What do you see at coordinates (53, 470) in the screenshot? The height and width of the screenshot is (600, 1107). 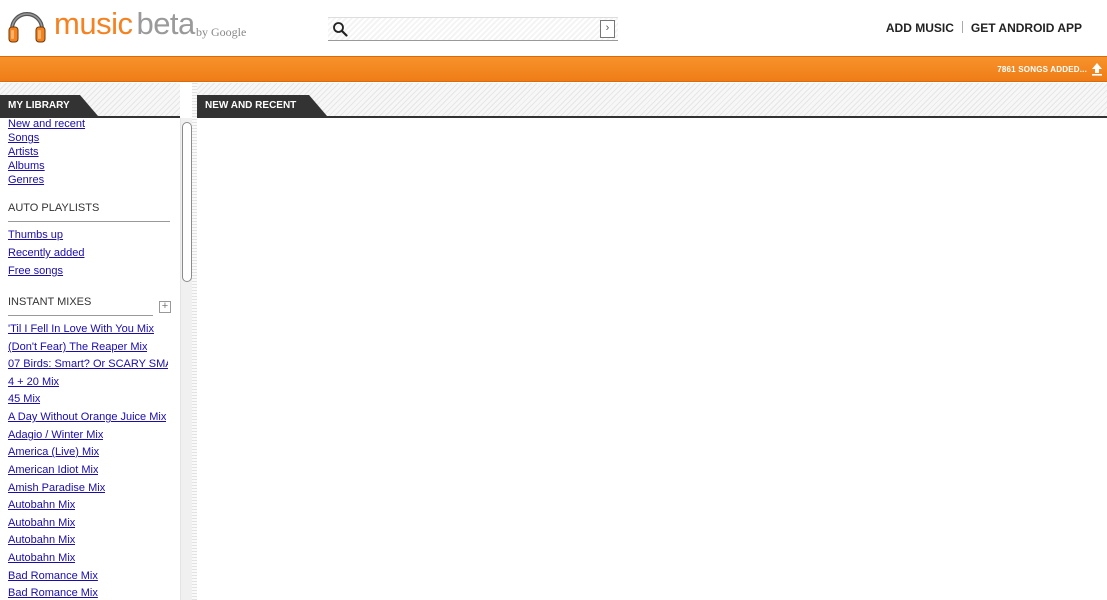 I see `mix-item: American Idiot Mix` at bounding box center [53, 470].